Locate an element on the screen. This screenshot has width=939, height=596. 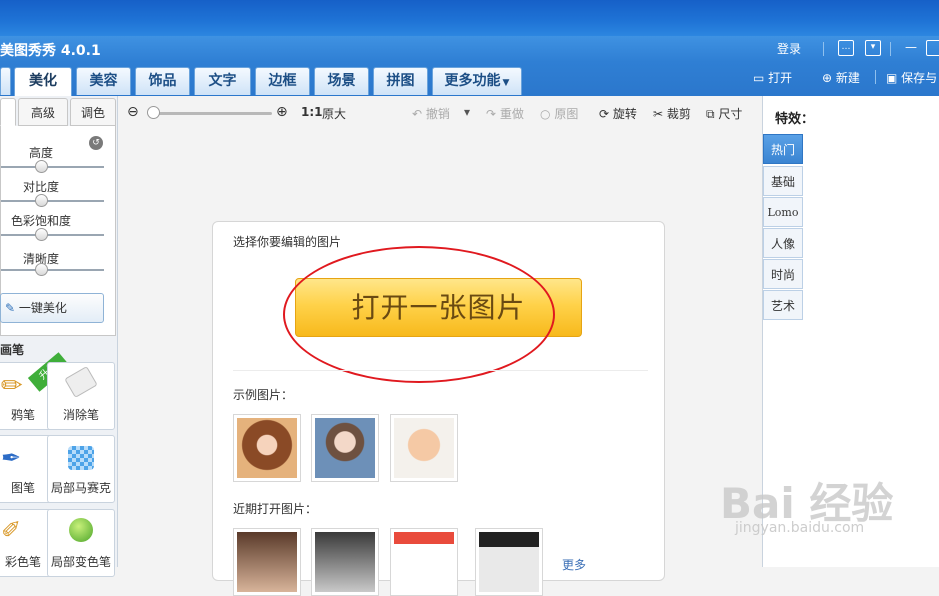
original-image-button: ○ 原图 is located at coordinates (559, 113).